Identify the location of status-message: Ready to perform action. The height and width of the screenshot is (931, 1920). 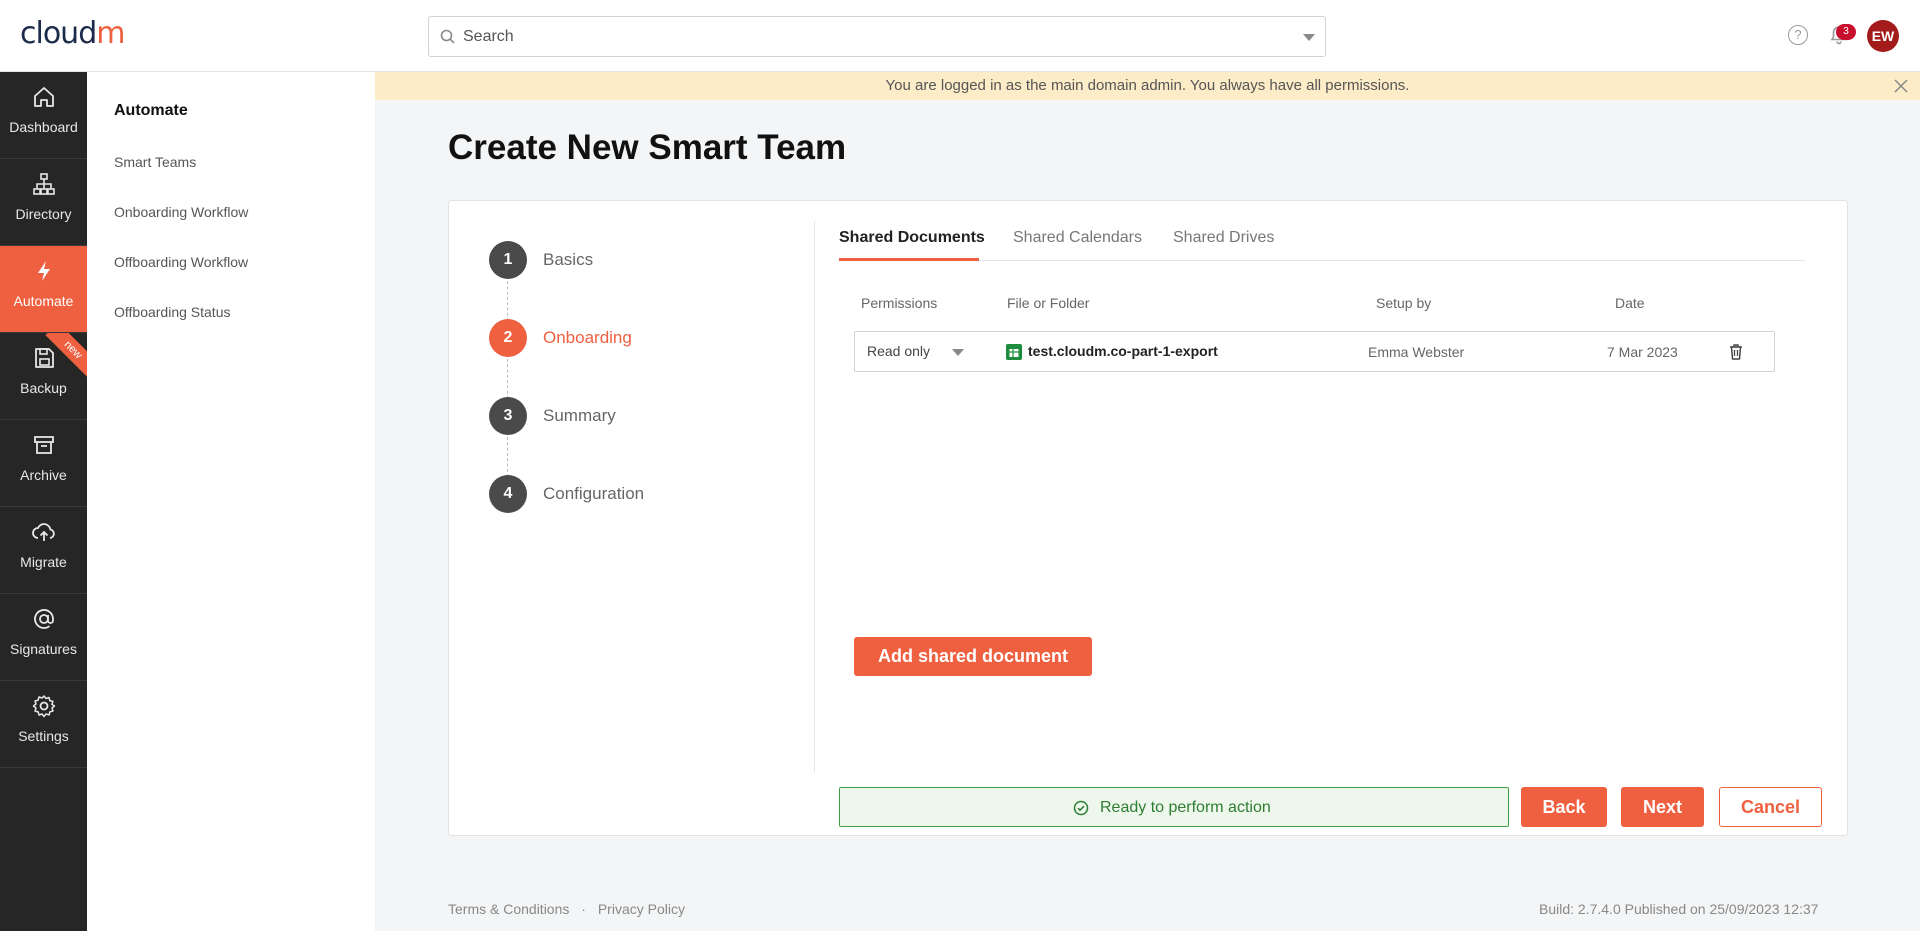
(1174, 807).